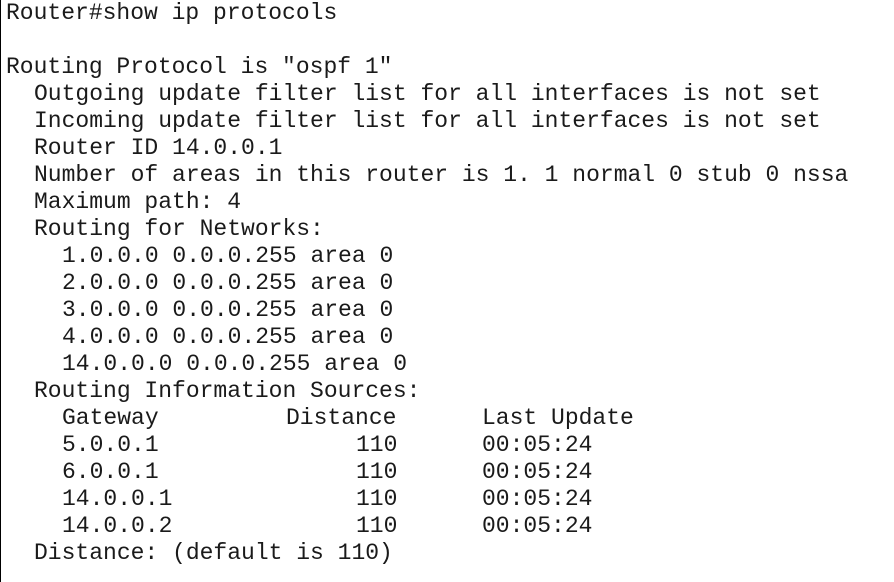 Image resolution: width=894 pixels, height=582 pixels. What do you see at coordinates (117, 499) in the screenshot?
I see `source-gateway: 14.0.0.1` at bounding box center [117, 499].